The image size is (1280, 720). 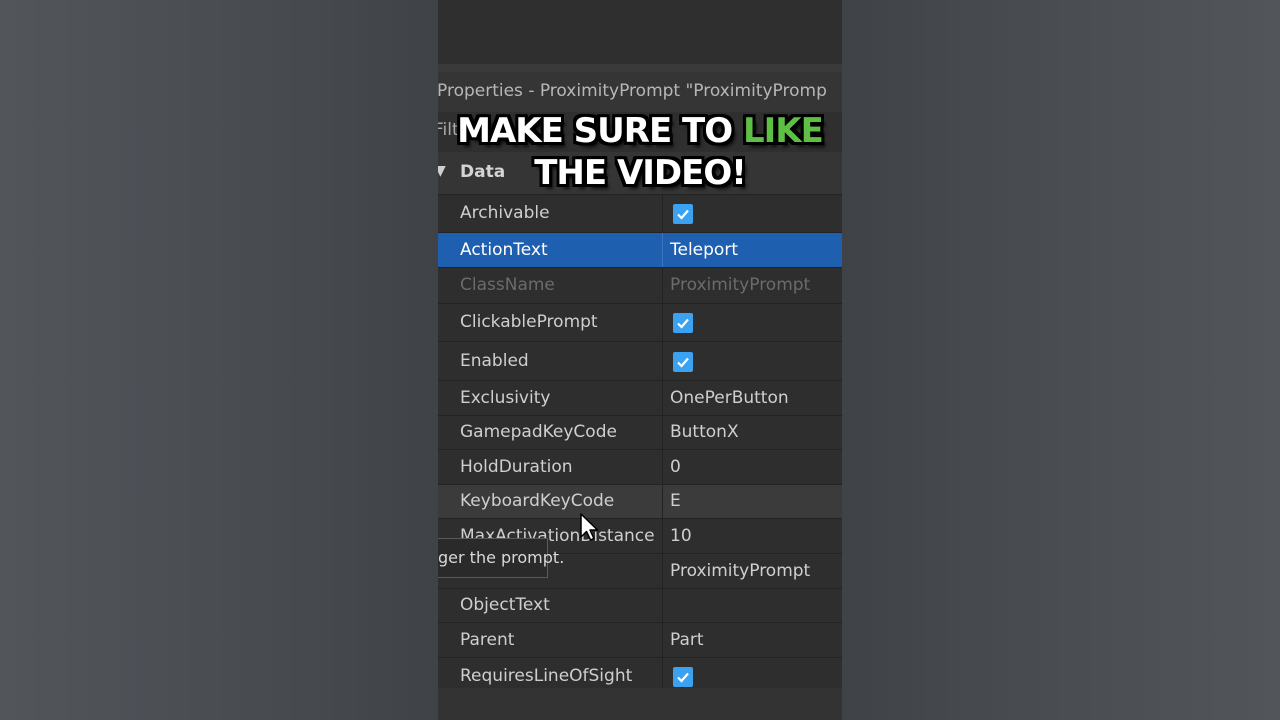 I want to click on video-overlay-caption: MAKE SURE TO LIKE THE VIDEO!, so click(x=640, y=152).